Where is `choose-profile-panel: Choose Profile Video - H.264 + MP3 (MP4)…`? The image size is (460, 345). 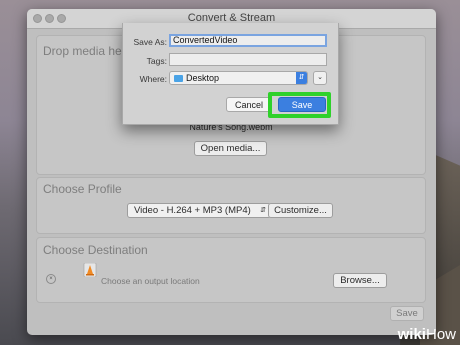 choose-profile-panel: Choose Profile Video - H.264 + MP3 (MP4)… is located at coordinates (231, 205).